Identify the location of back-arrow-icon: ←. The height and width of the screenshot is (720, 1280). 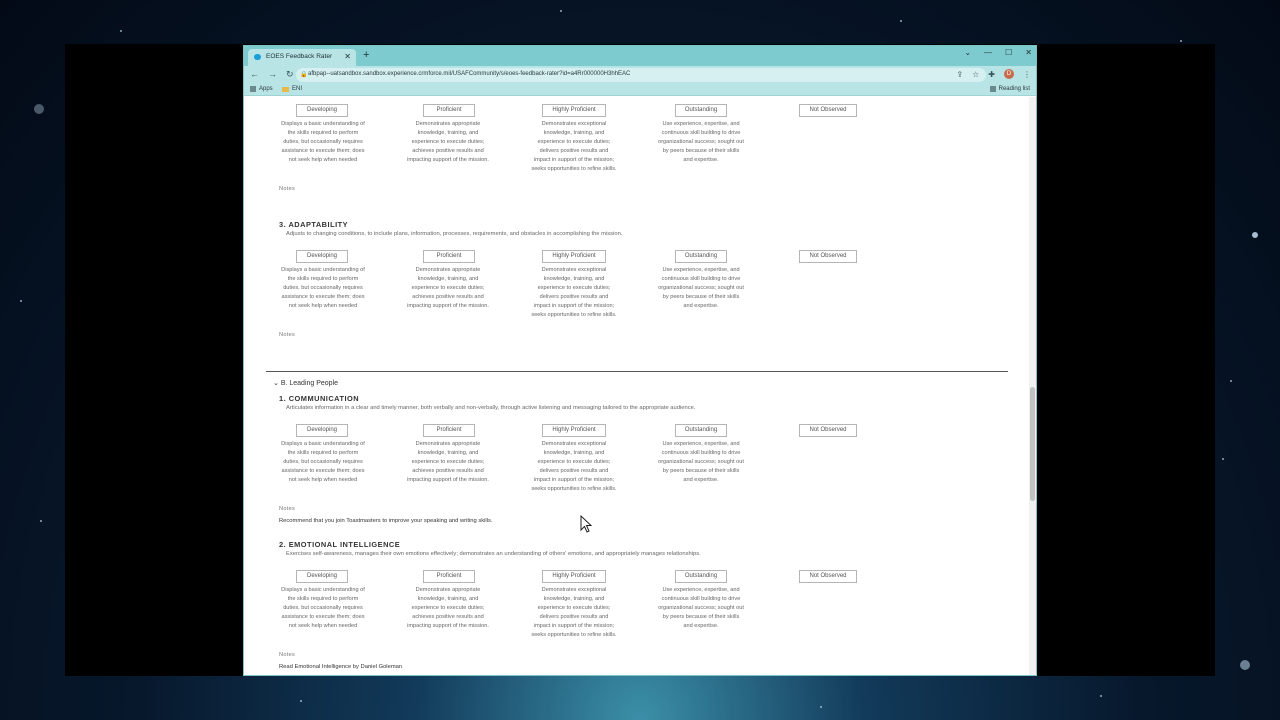
(254, 74).